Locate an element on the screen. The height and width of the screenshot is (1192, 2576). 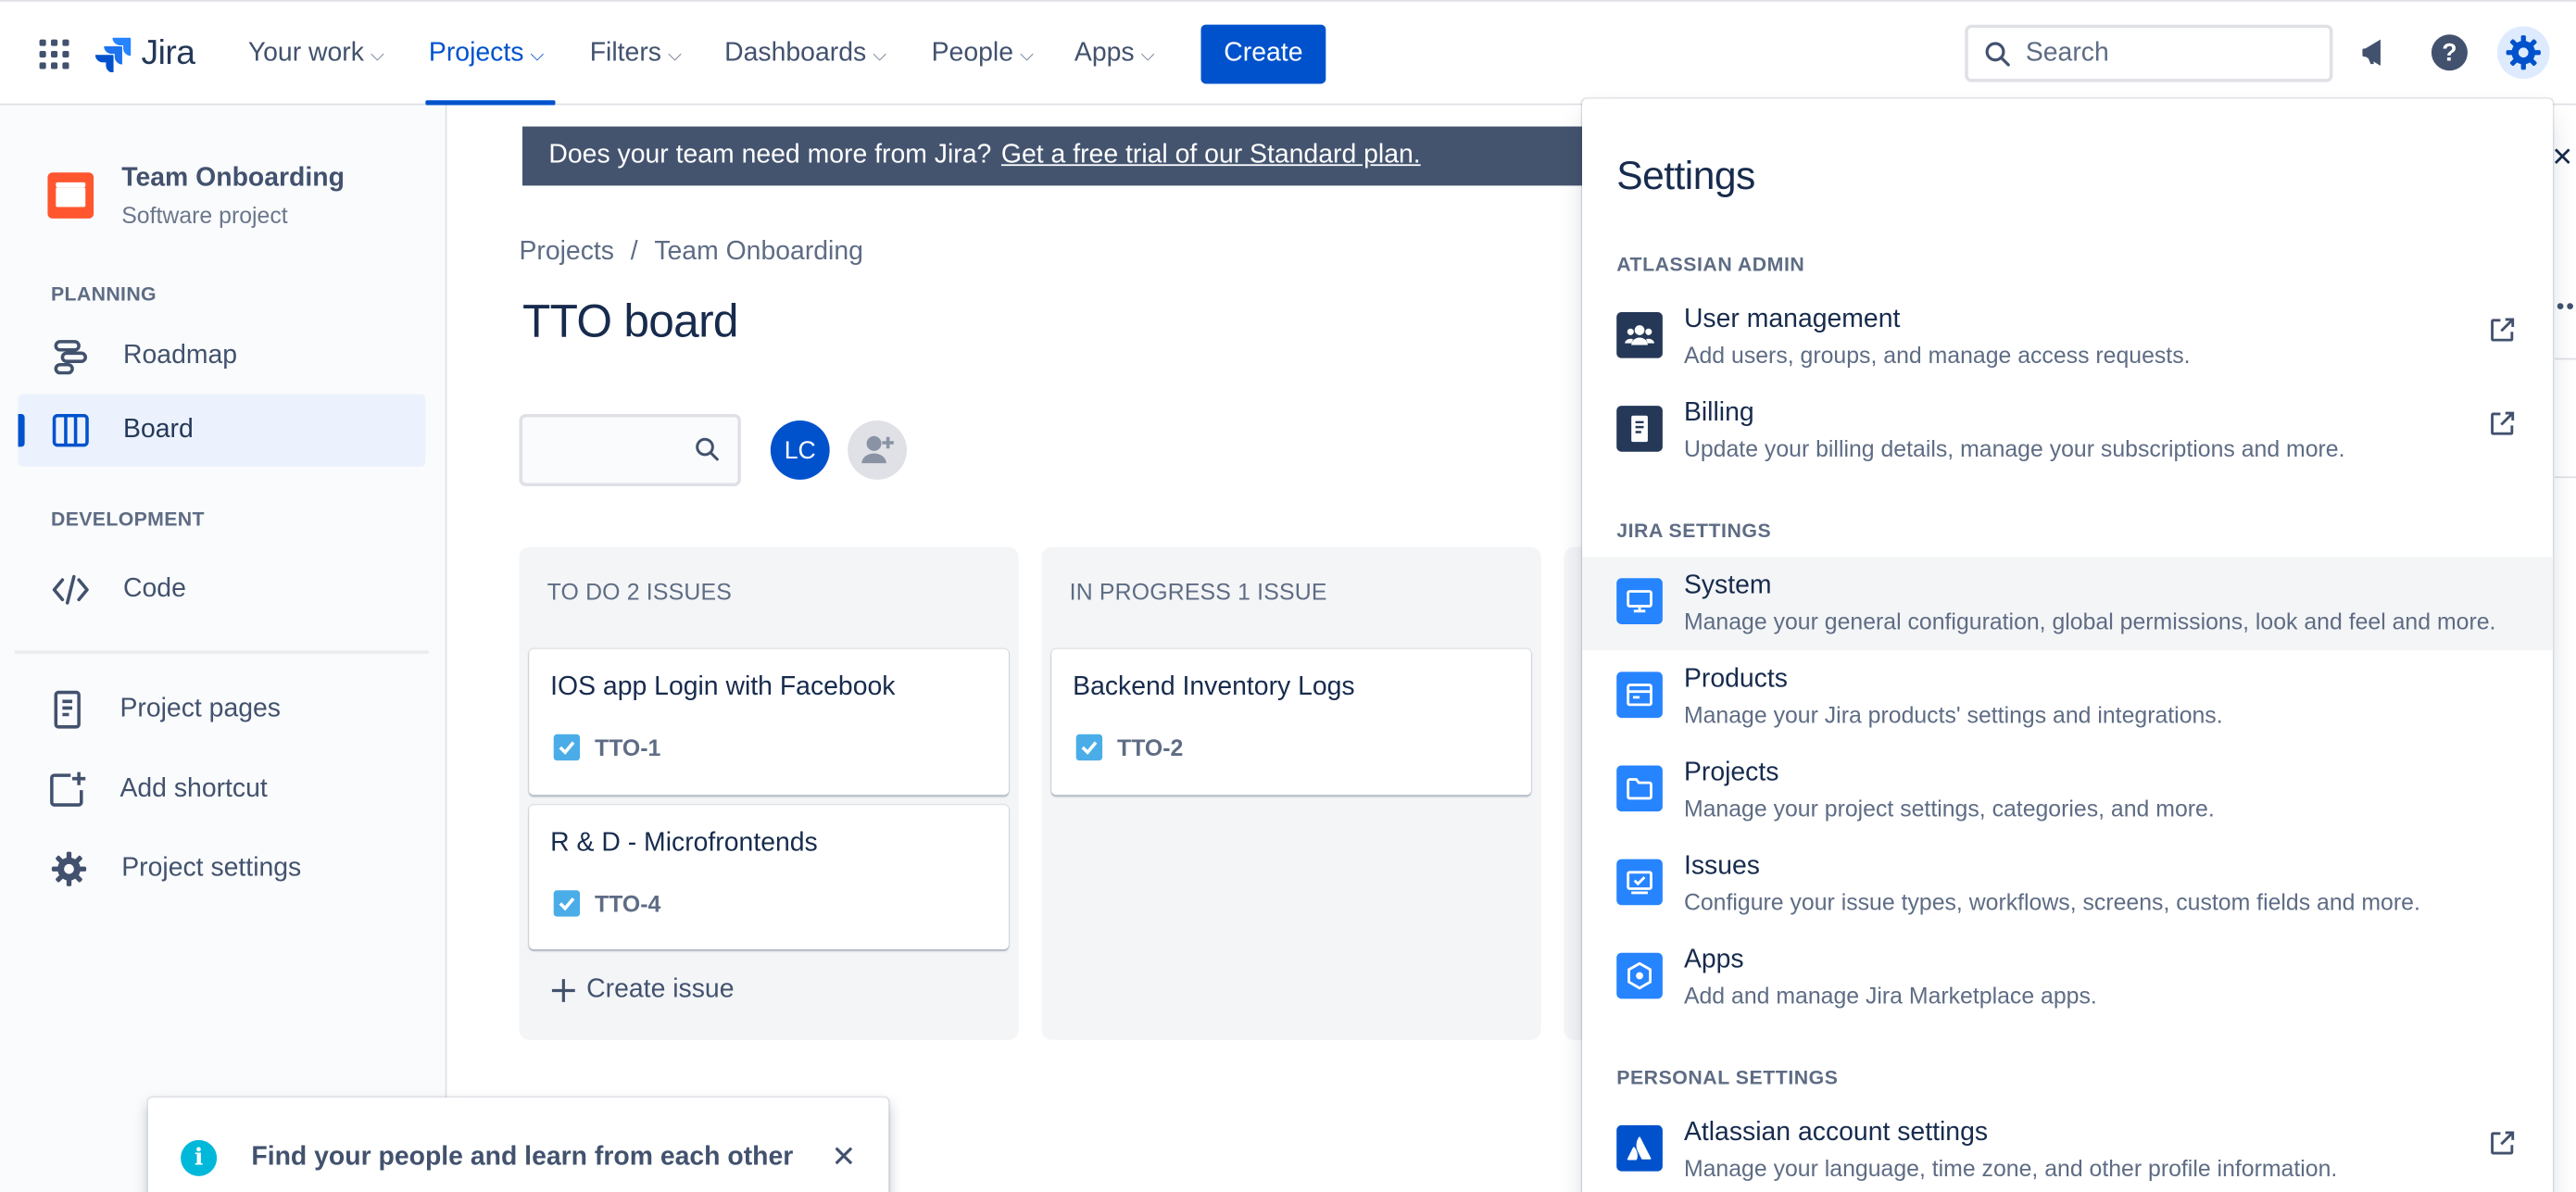
add-person-icon is located at coordinates (877, 449).